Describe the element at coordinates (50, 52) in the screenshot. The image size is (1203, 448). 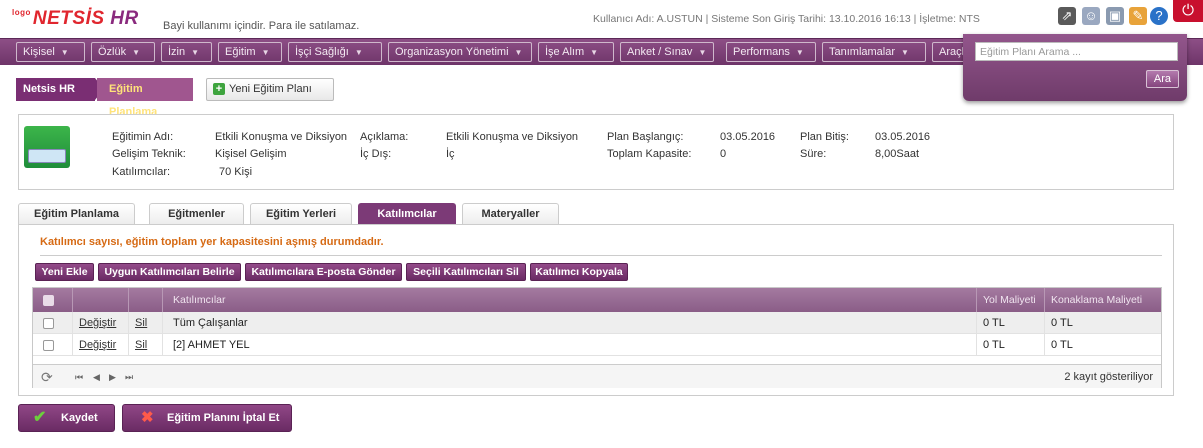
I see `menu-item-kisisel: Kişisel ▼` at that location.